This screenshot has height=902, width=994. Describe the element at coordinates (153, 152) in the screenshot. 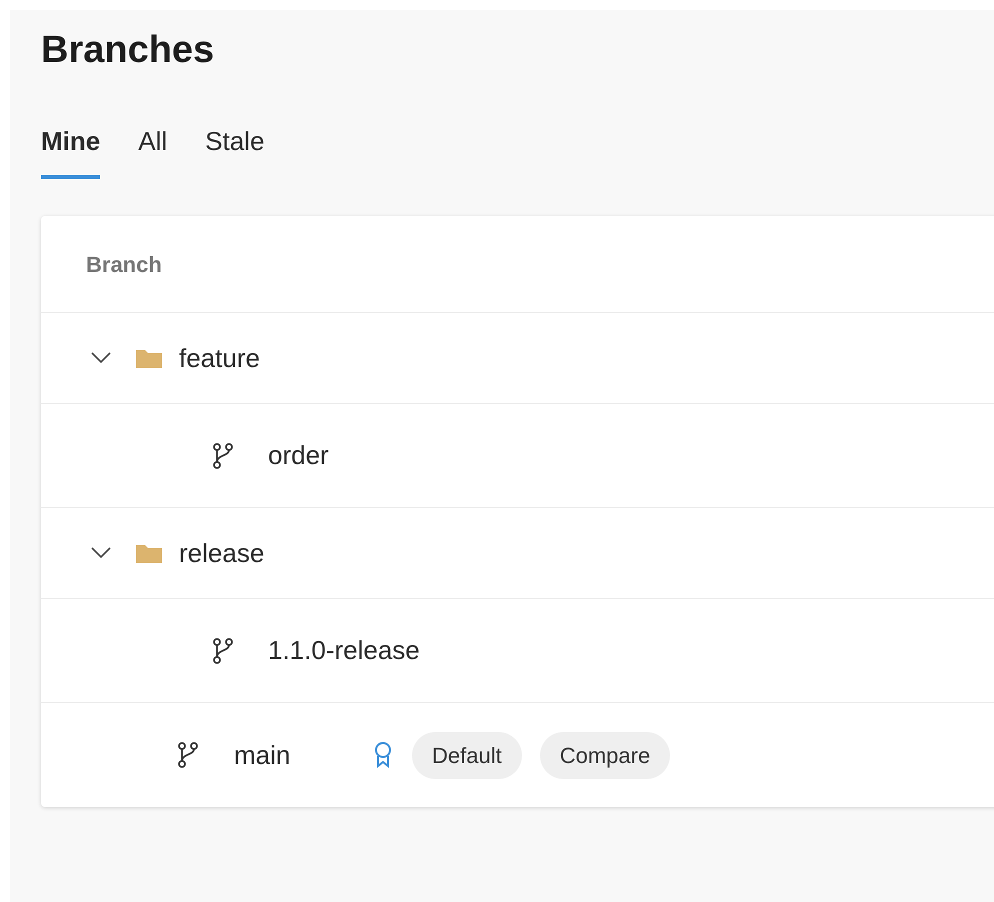

I see `tab: All` at that location.